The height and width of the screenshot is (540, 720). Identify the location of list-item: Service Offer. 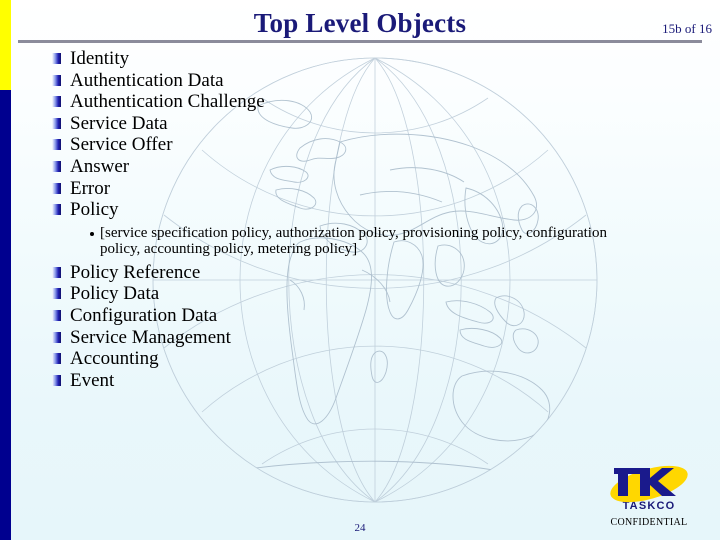
(372, 145).